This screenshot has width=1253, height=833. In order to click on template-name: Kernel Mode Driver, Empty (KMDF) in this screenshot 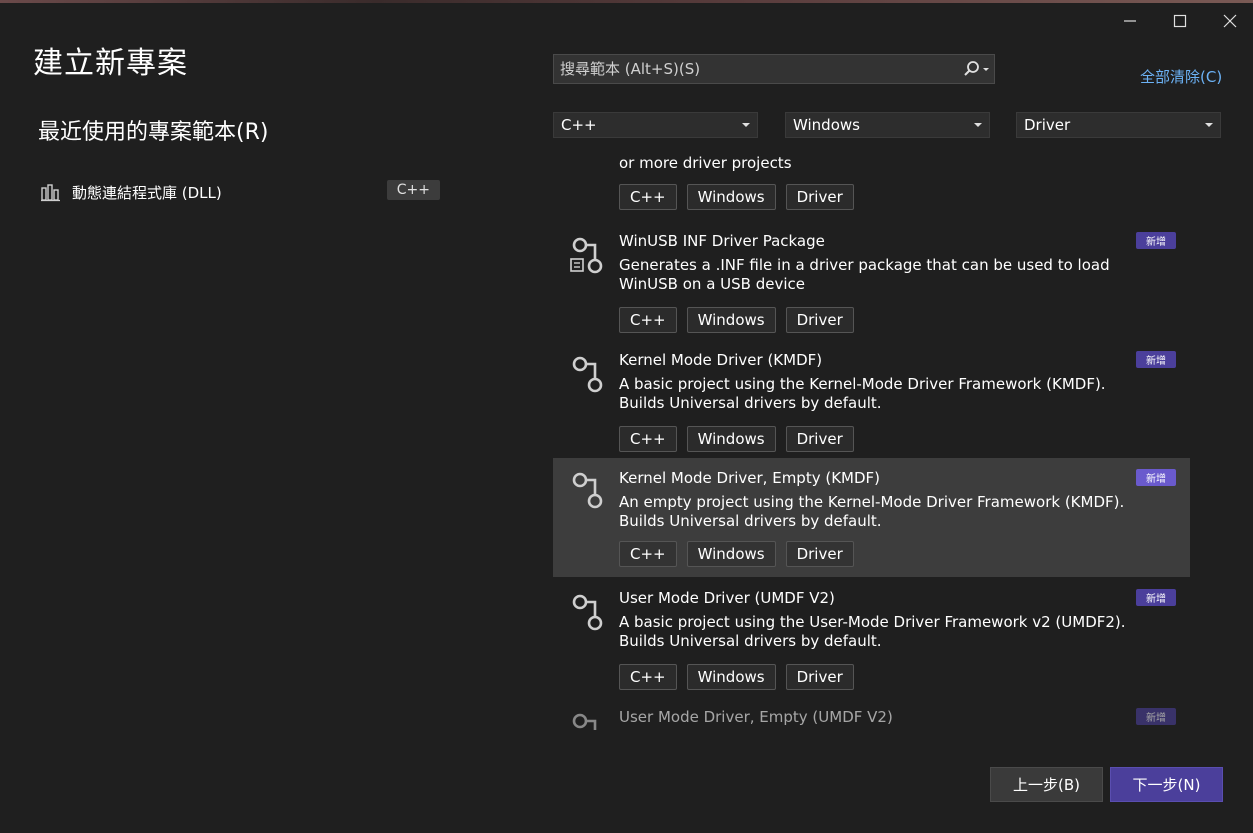, I will do `click(750, 478)`.